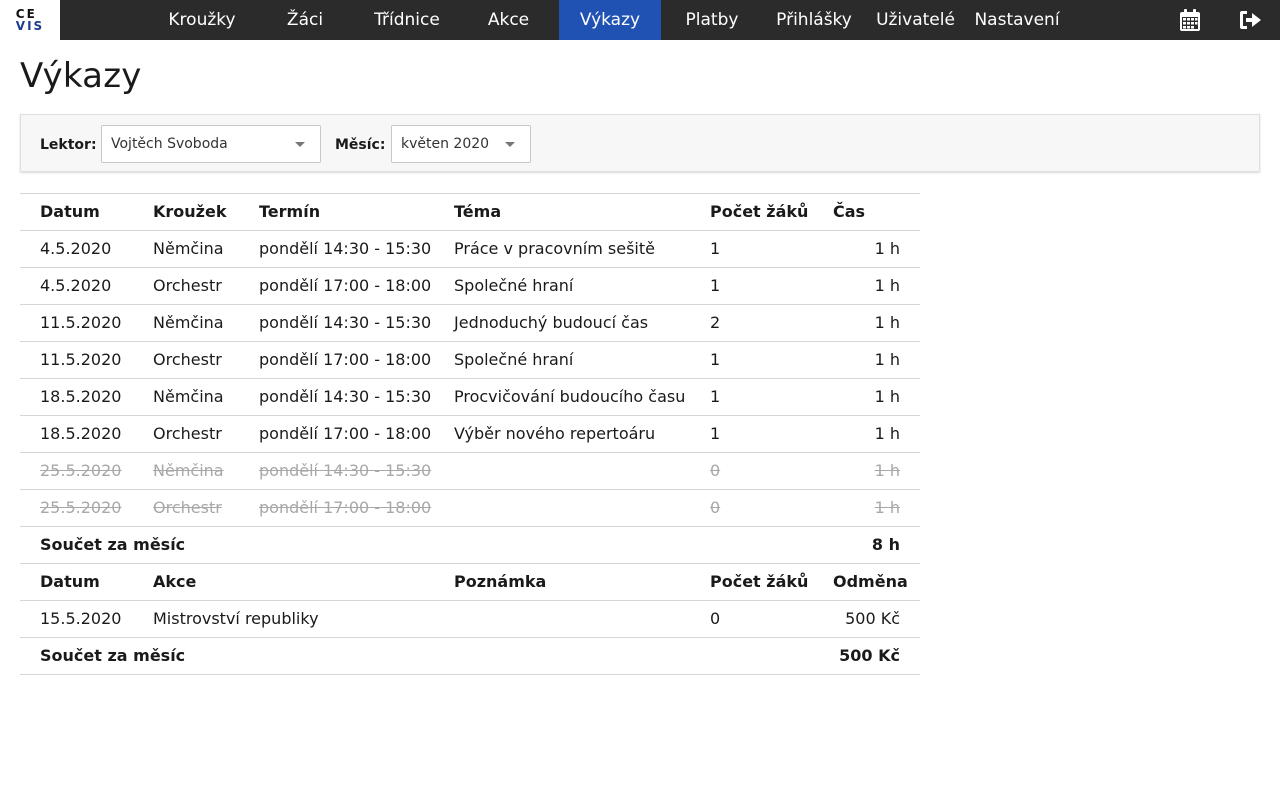  What do you see at coordinates (712, 20) in the screenshot?
I see `nav-item-platby: Platby` at bounding box center [712, 20].